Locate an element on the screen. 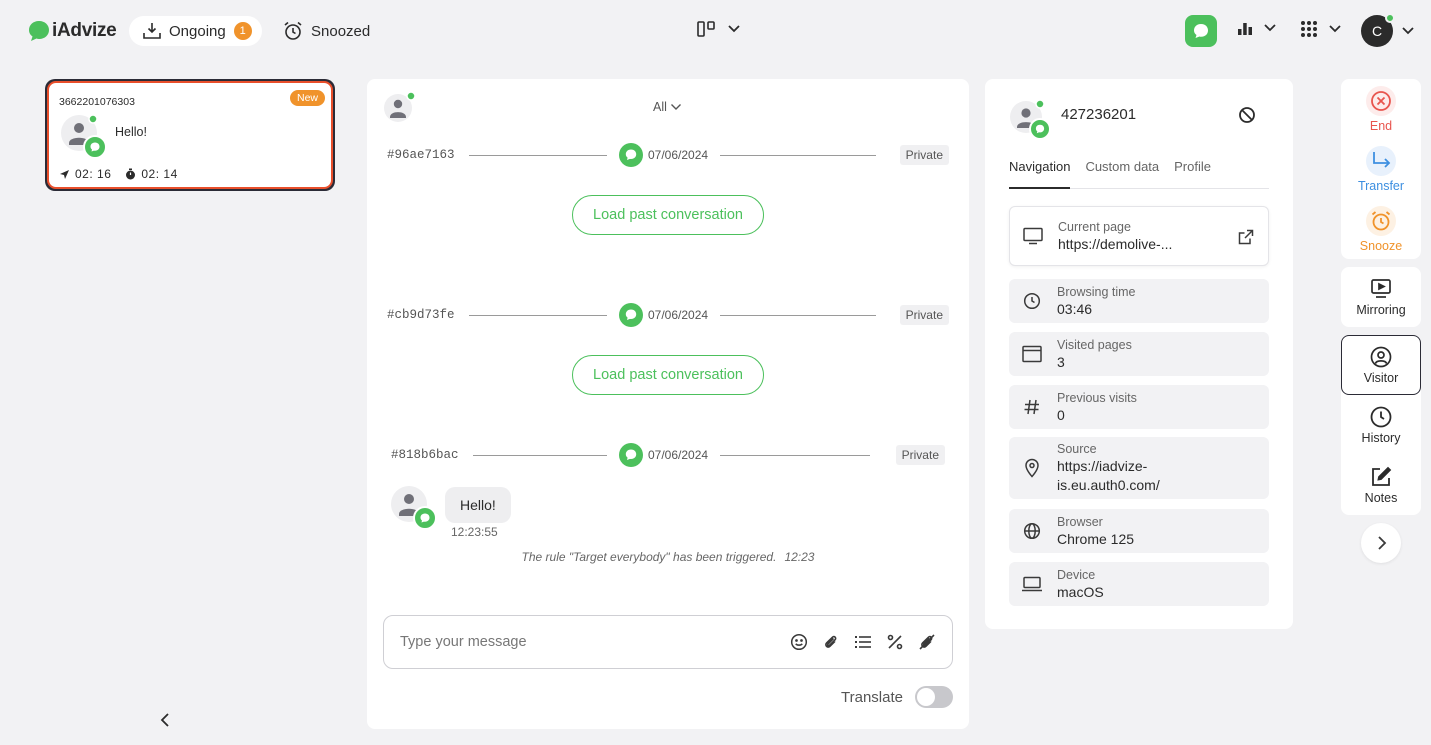 The image size is (1431, 745). close-circle-icon is located at coordinates (1381, 100).